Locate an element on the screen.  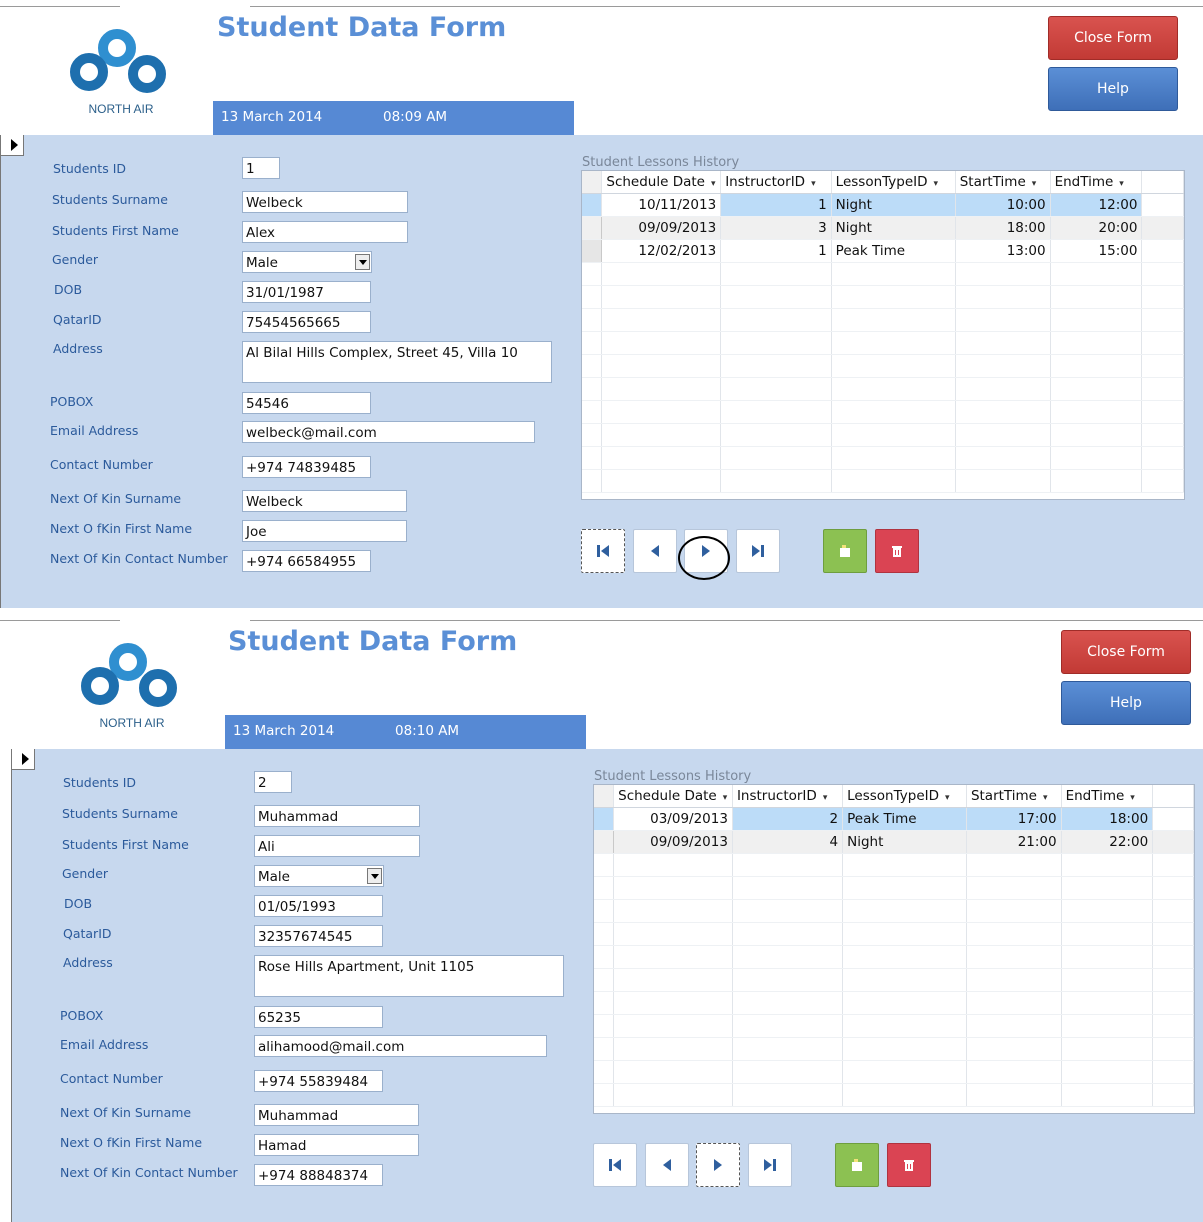
email-field: welbeck@mail.com is located at coordinates (388, 432).